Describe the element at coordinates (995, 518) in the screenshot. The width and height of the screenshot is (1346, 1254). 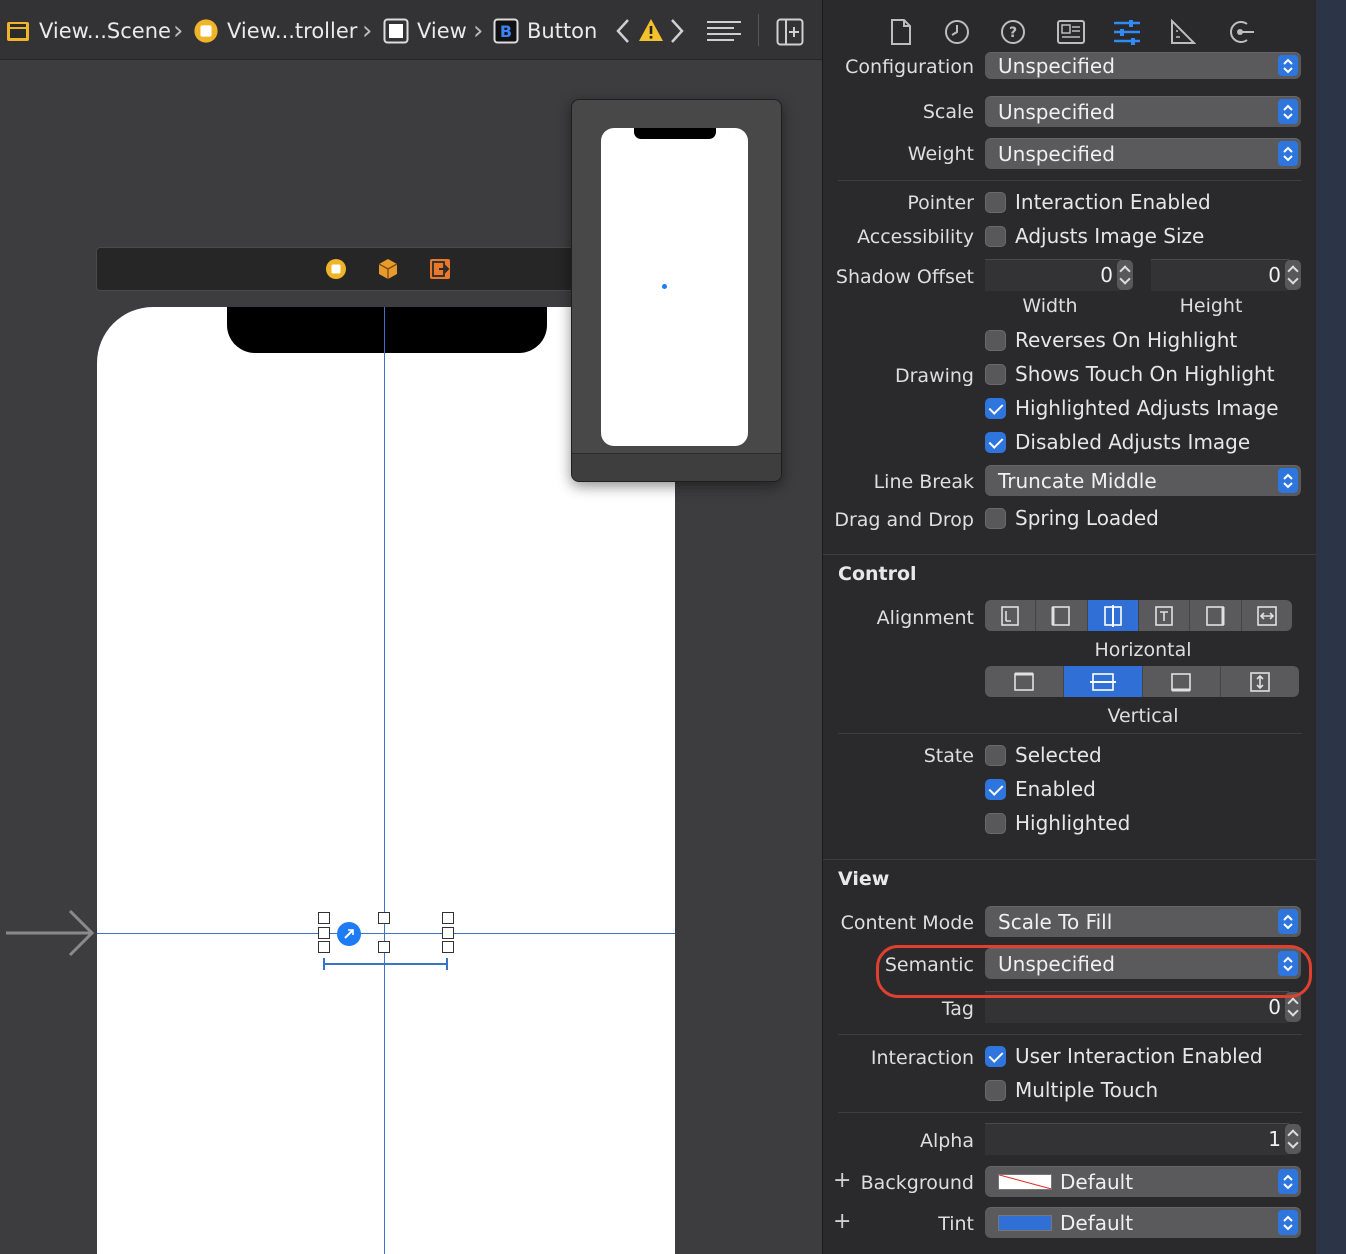
I see `spring-loaded-checkbox` at that location.